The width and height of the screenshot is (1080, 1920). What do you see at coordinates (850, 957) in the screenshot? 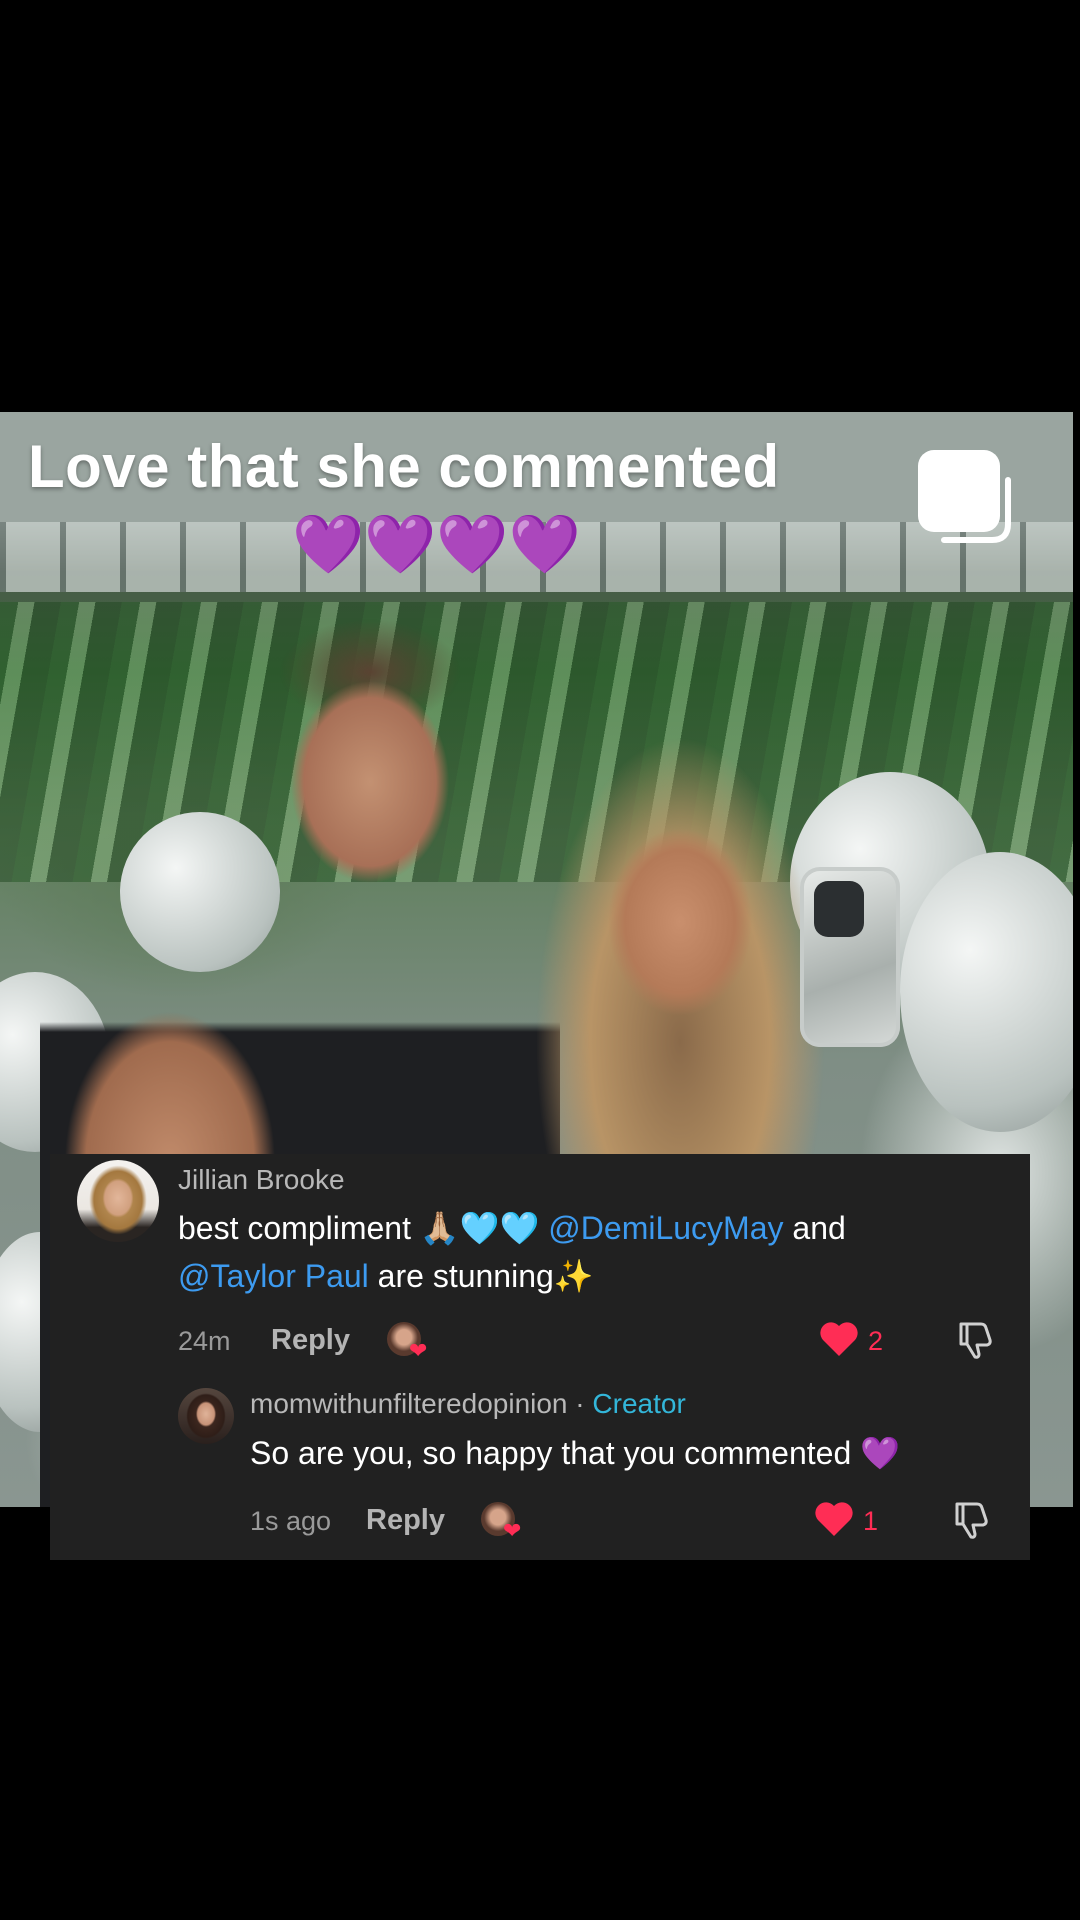
I see `photo-phone` at bounding box center [850, 957].